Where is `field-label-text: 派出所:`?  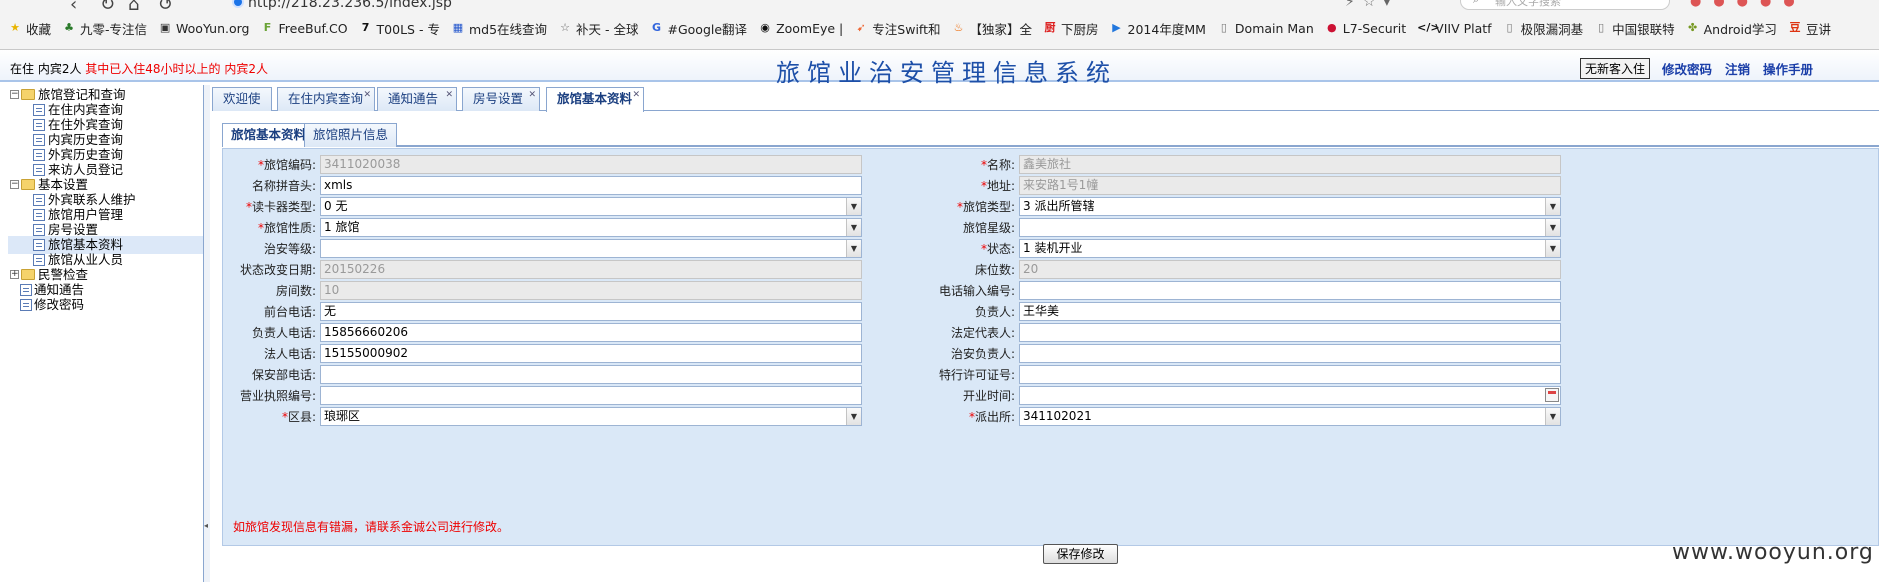 field-label-text: 派出所: is located at coordinates (994, 417).